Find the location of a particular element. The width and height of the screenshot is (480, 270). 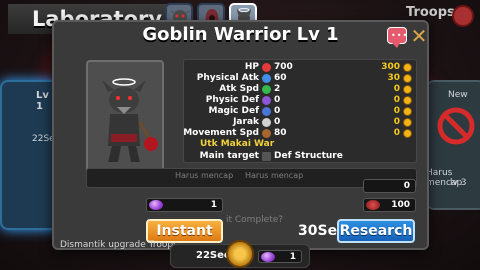

resource-cost-value: 100 is located at coordinates (400, 205).